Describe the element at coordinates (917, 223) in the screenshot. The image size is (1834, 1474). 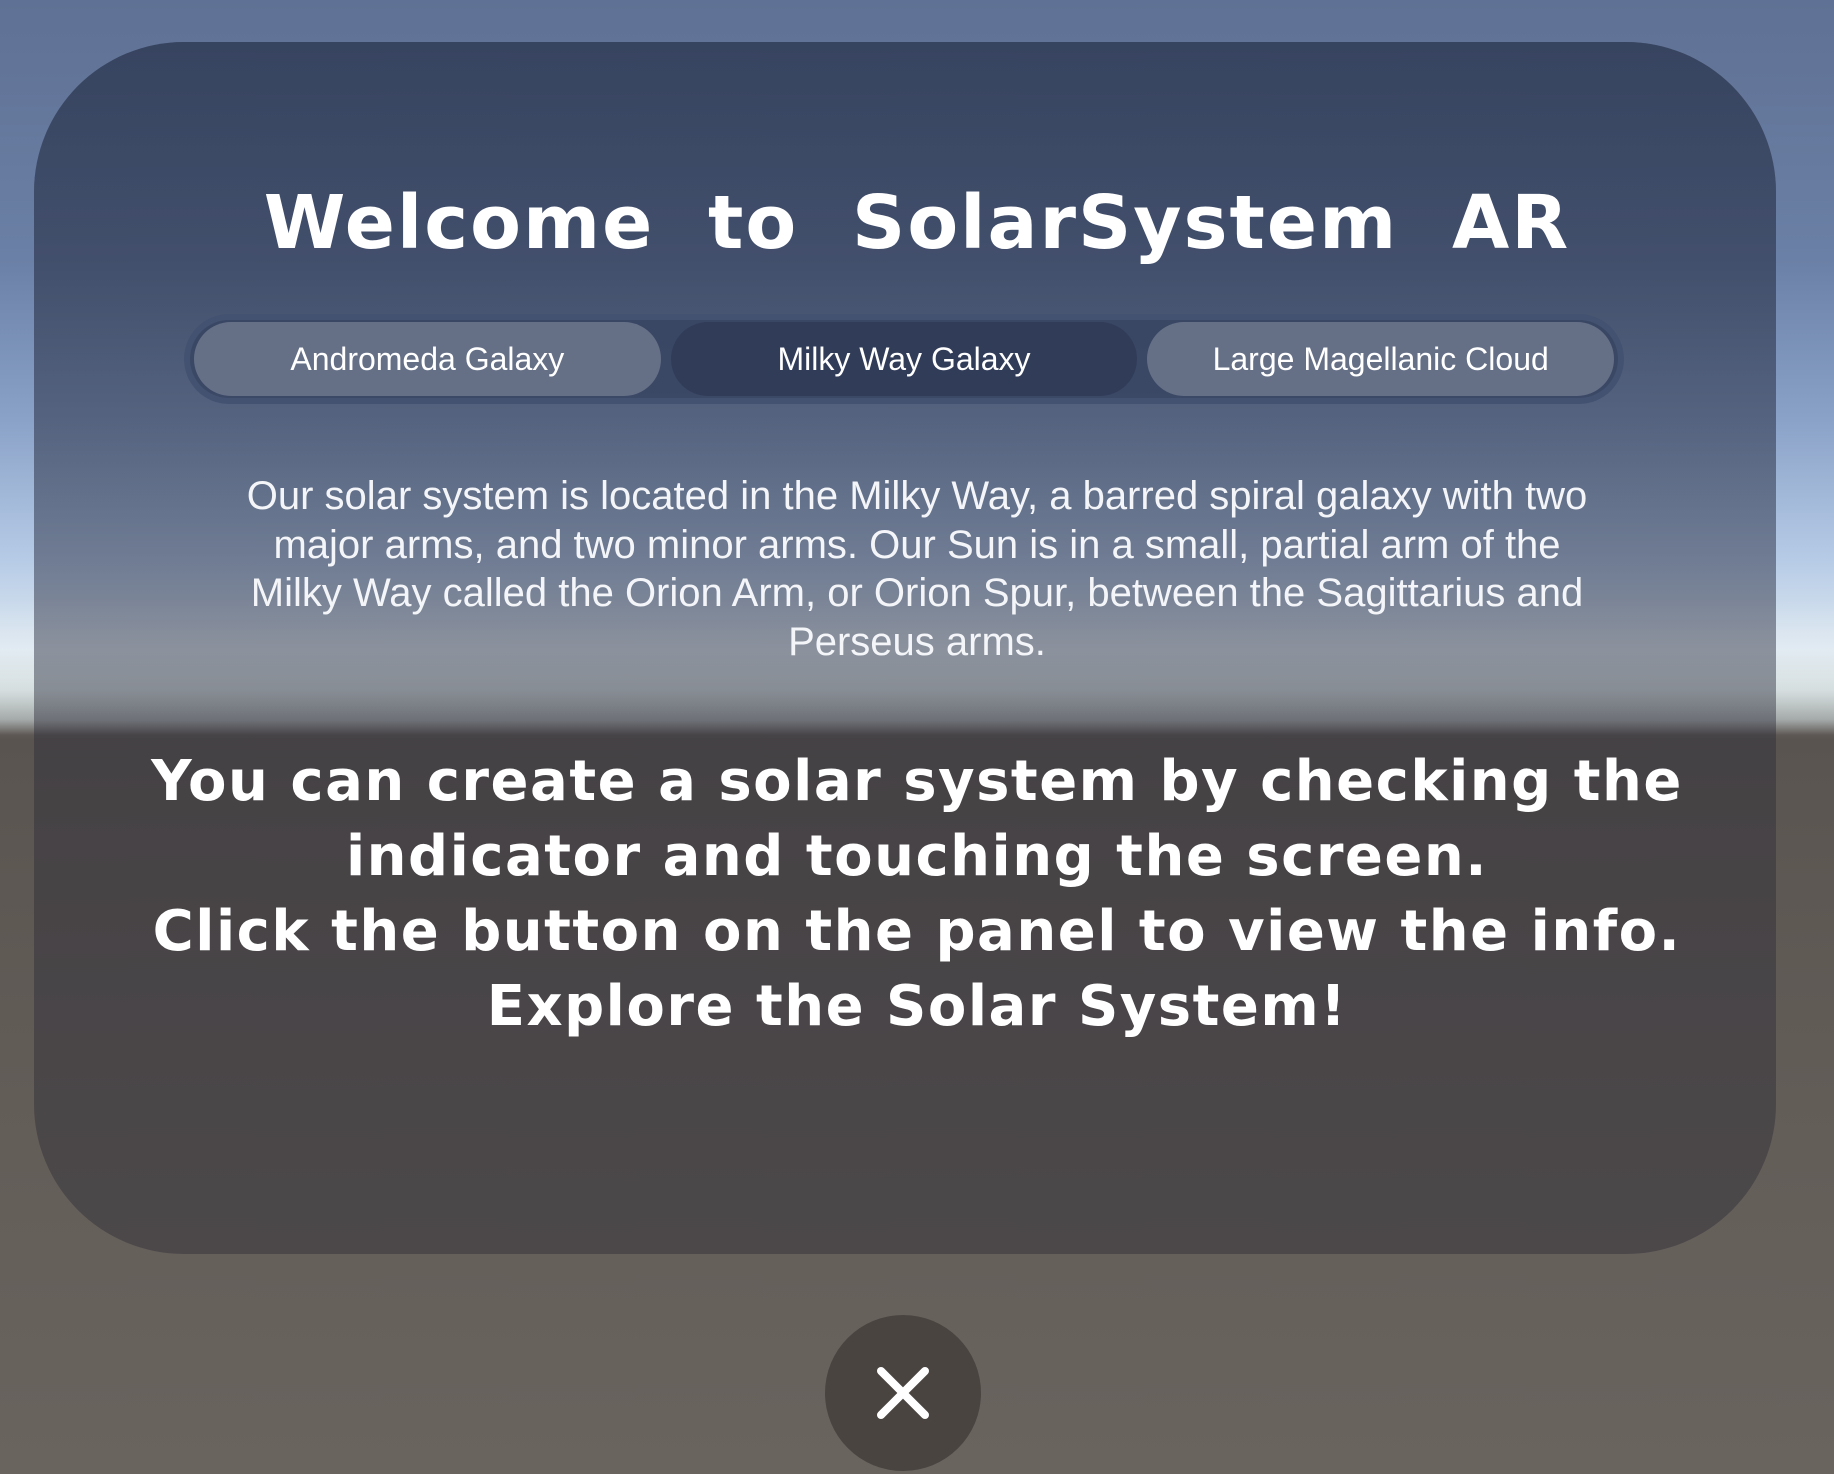
I see `page-title: Welcome to SolarSystem AR` at that location.